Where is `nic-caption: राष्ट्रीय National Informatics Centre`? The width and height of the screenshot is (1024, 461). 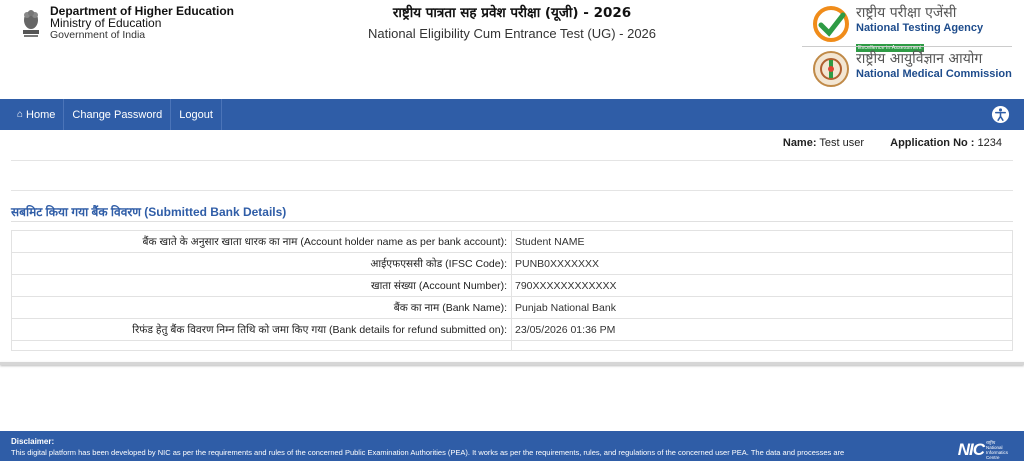 nic-caption: राष्ट्रीय National Informatics Centre is located at coordinates (997, 450).